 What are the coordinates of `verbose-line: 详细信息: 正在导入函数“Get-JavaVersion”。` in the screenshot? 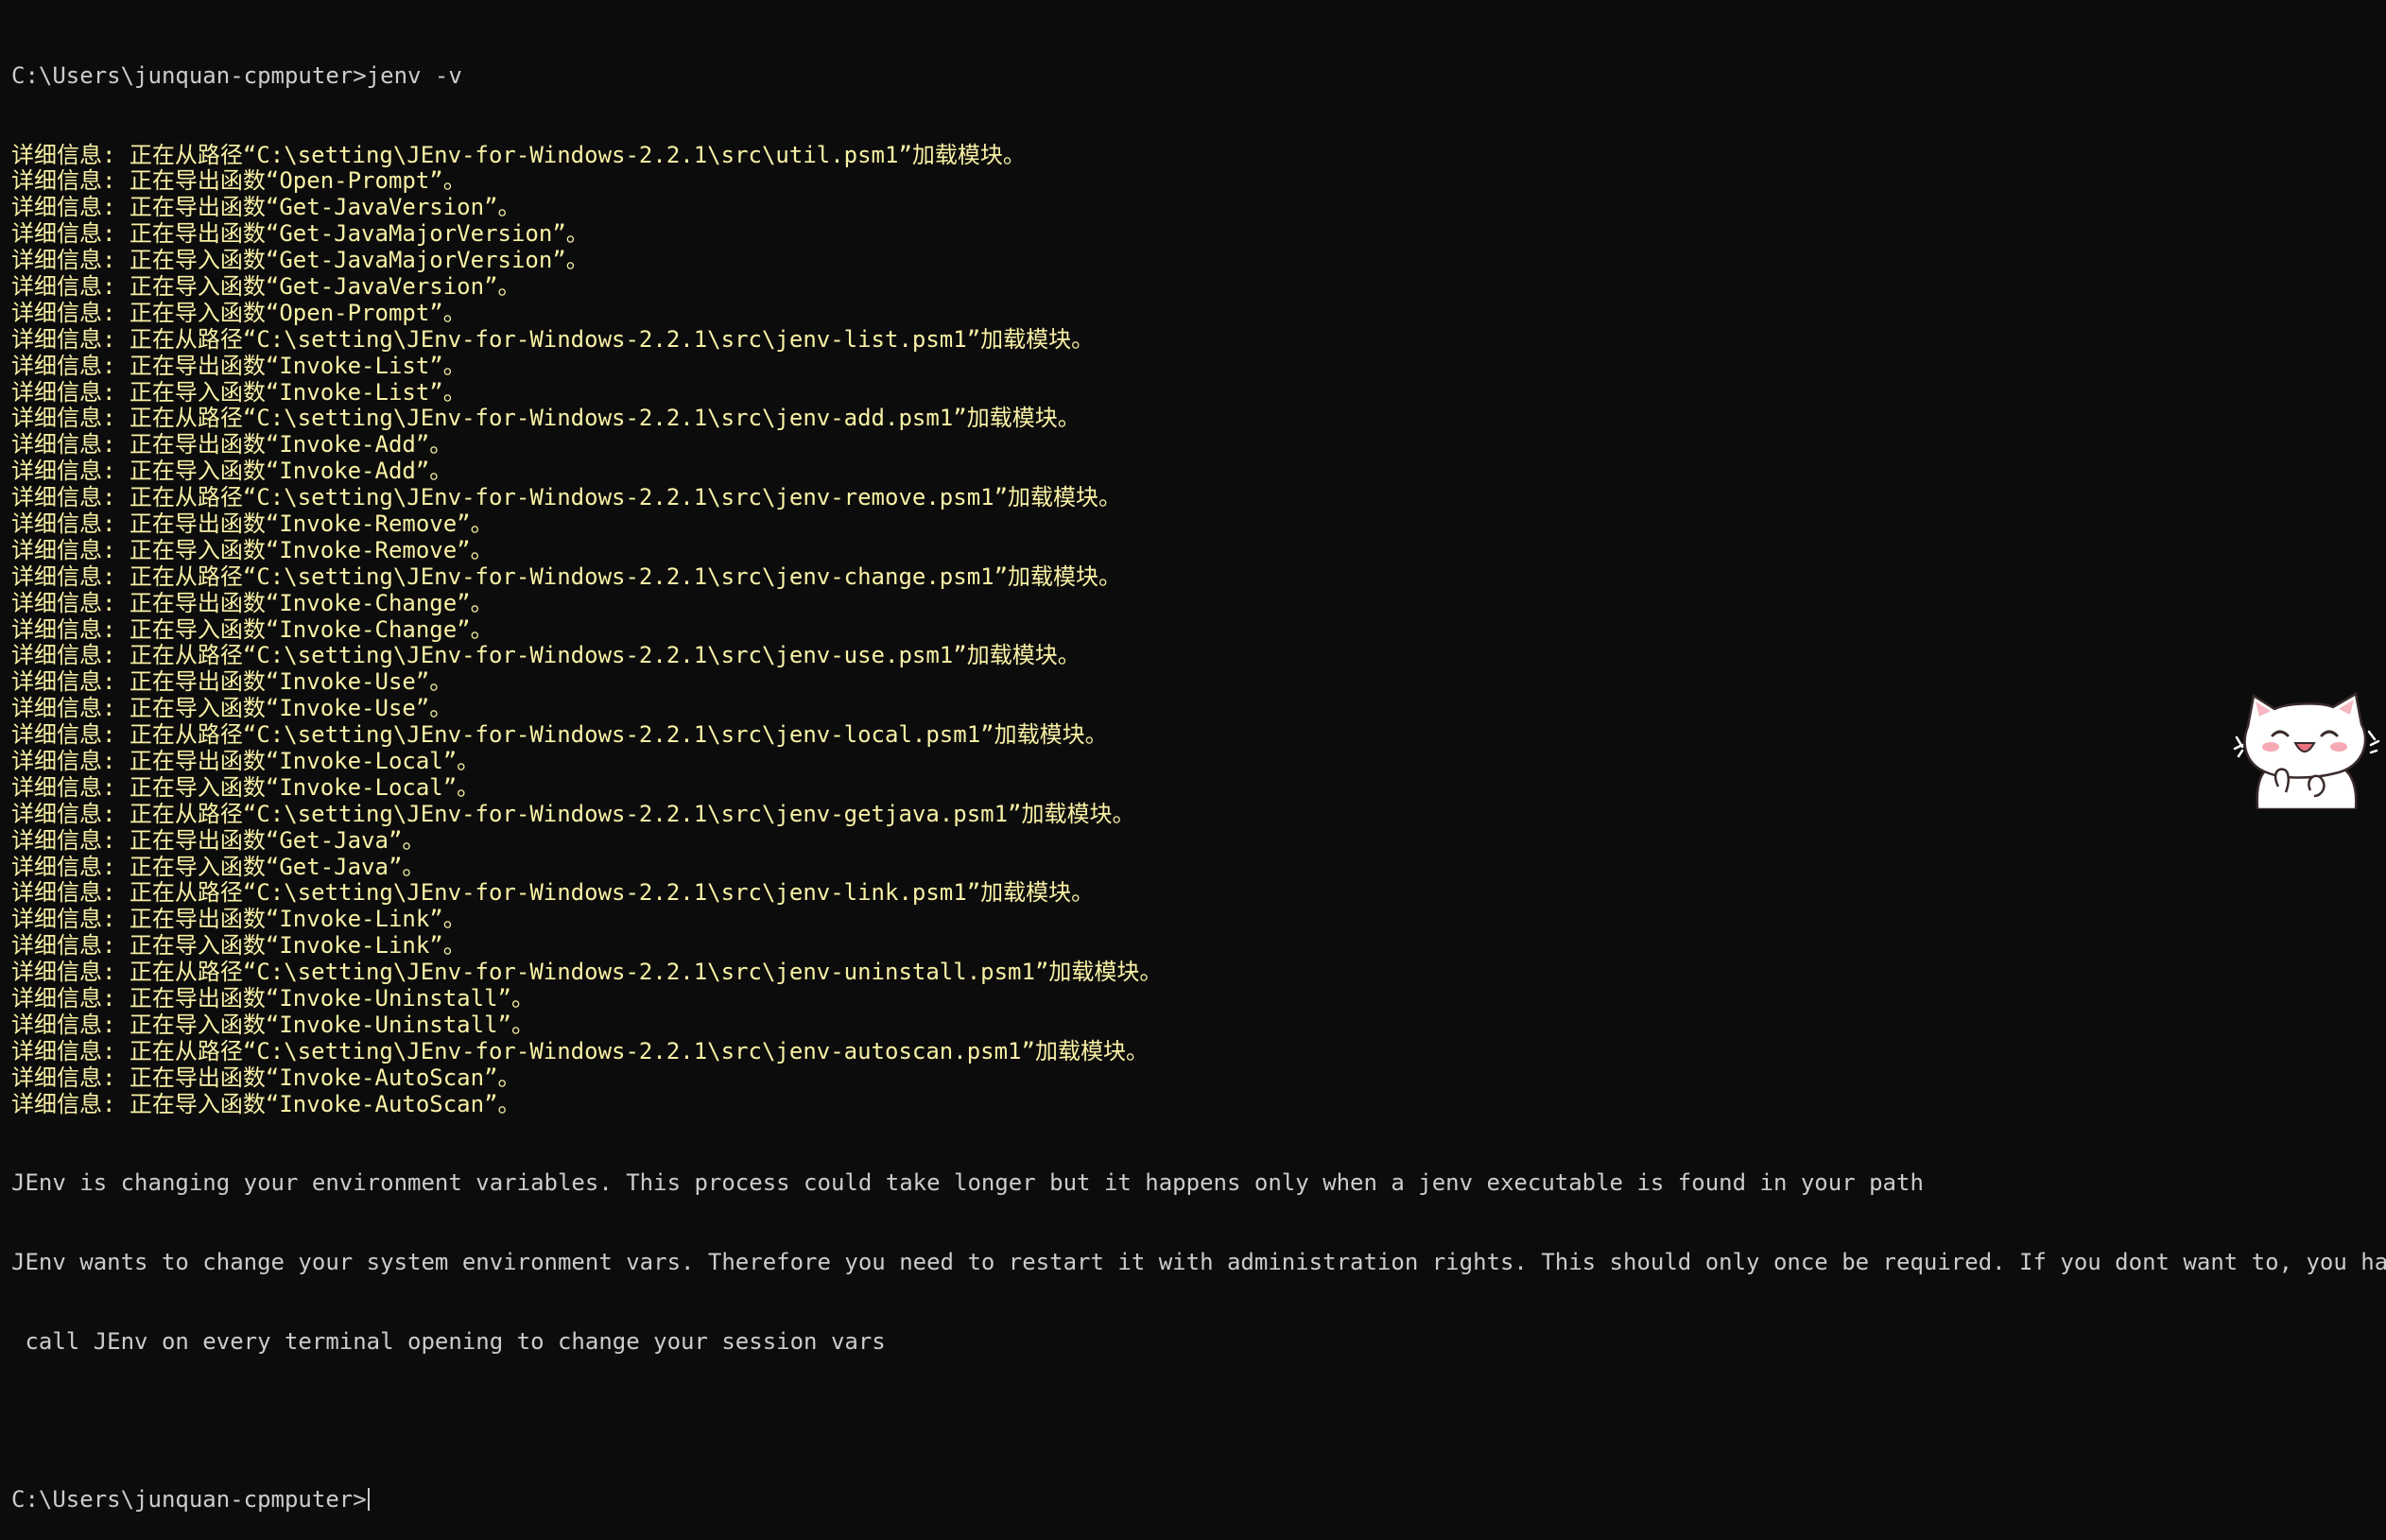 It's located at (266, 286).